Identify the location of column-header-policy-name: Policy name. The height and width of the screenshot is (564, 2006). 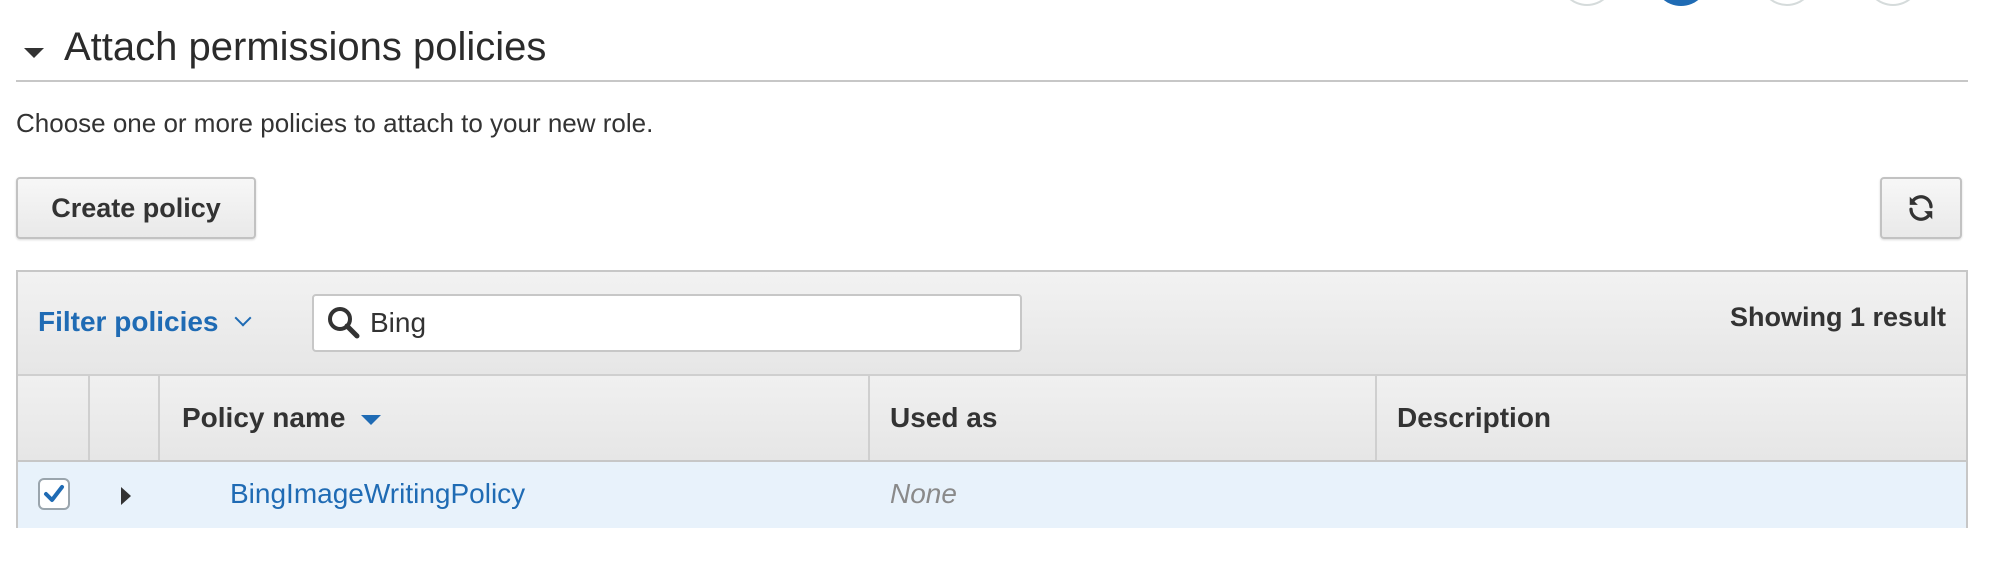
(515, 418).